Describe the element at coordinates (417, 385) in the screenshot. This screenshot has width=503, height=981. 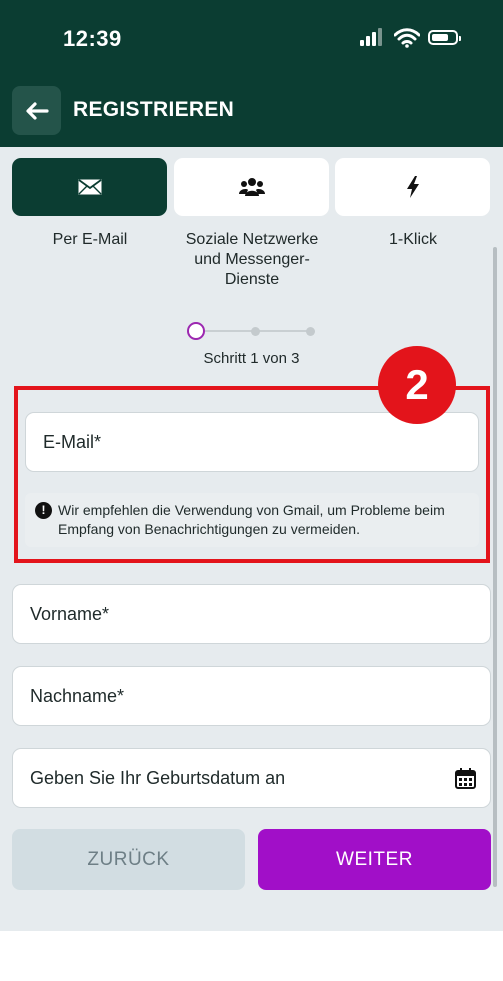
I see `annotation-badge: 2` at that location.